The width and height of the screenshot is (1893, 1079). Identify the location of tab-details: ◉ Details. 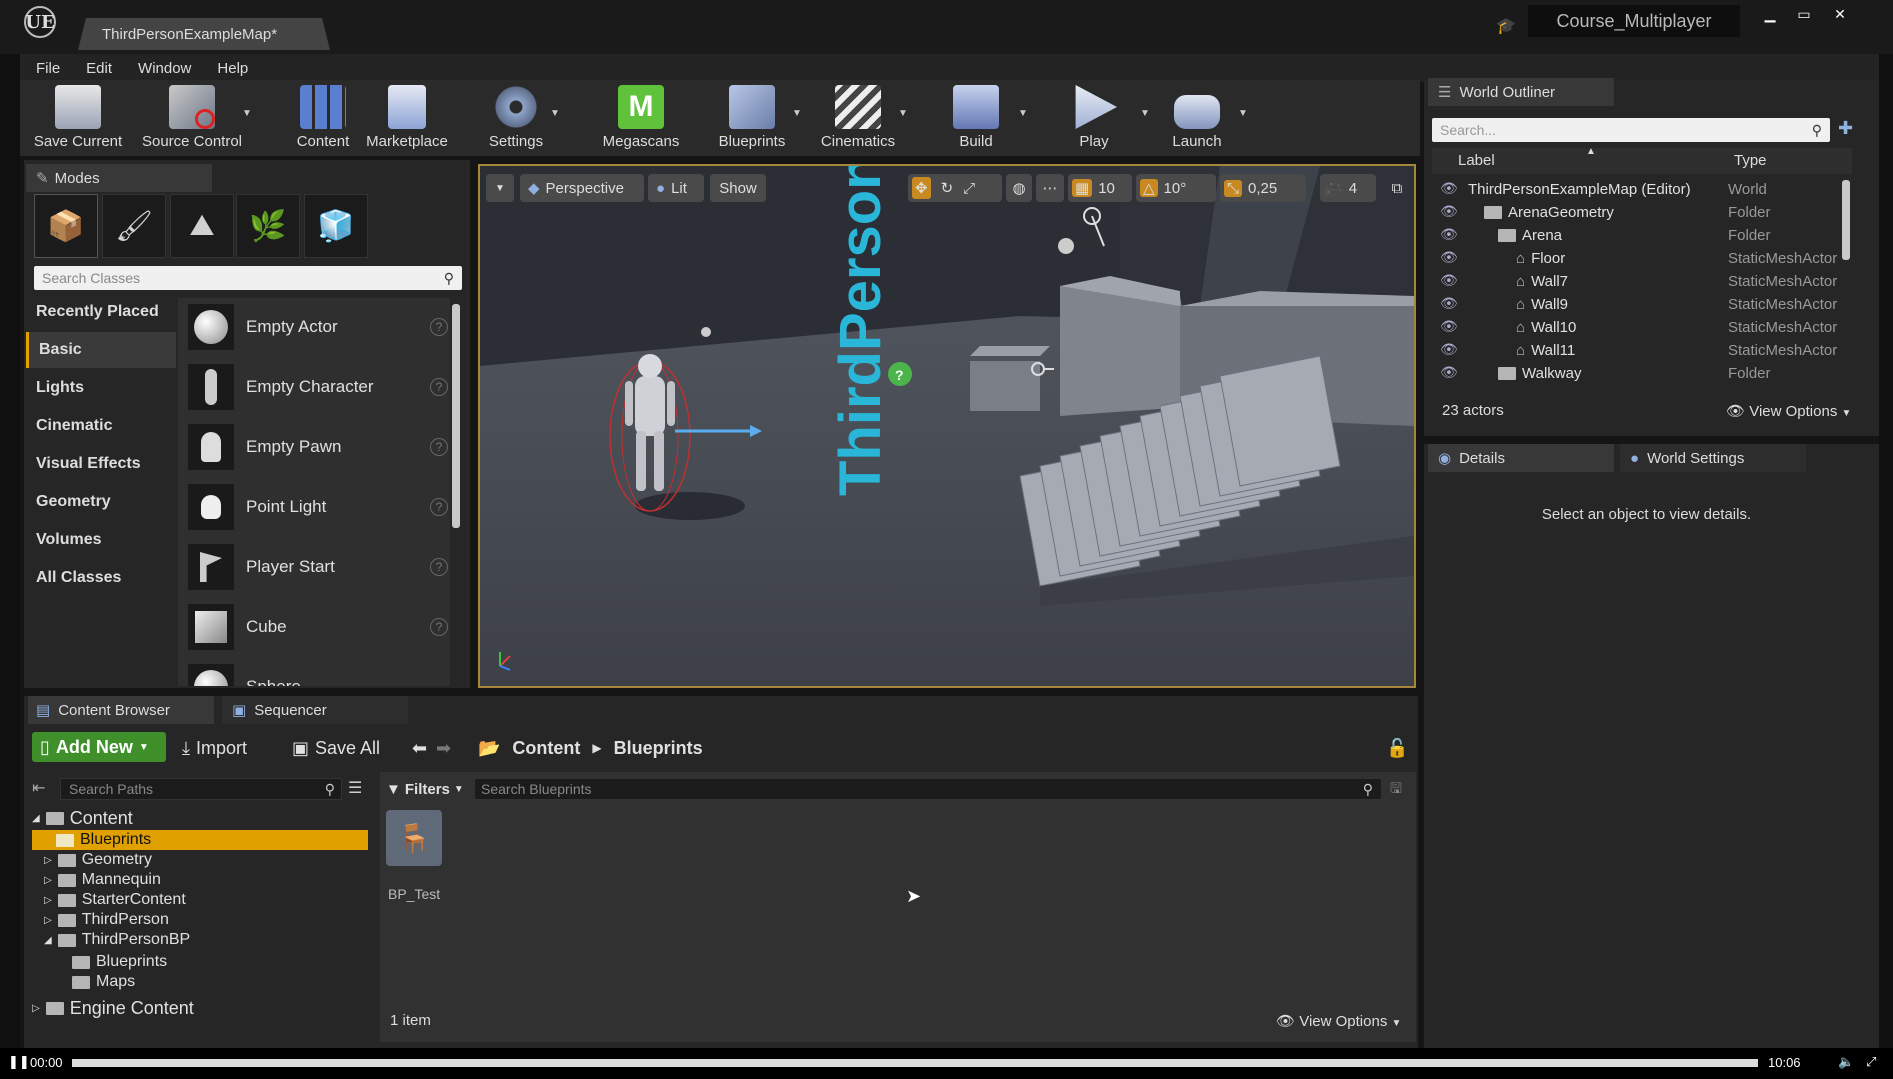
(1521, 458).